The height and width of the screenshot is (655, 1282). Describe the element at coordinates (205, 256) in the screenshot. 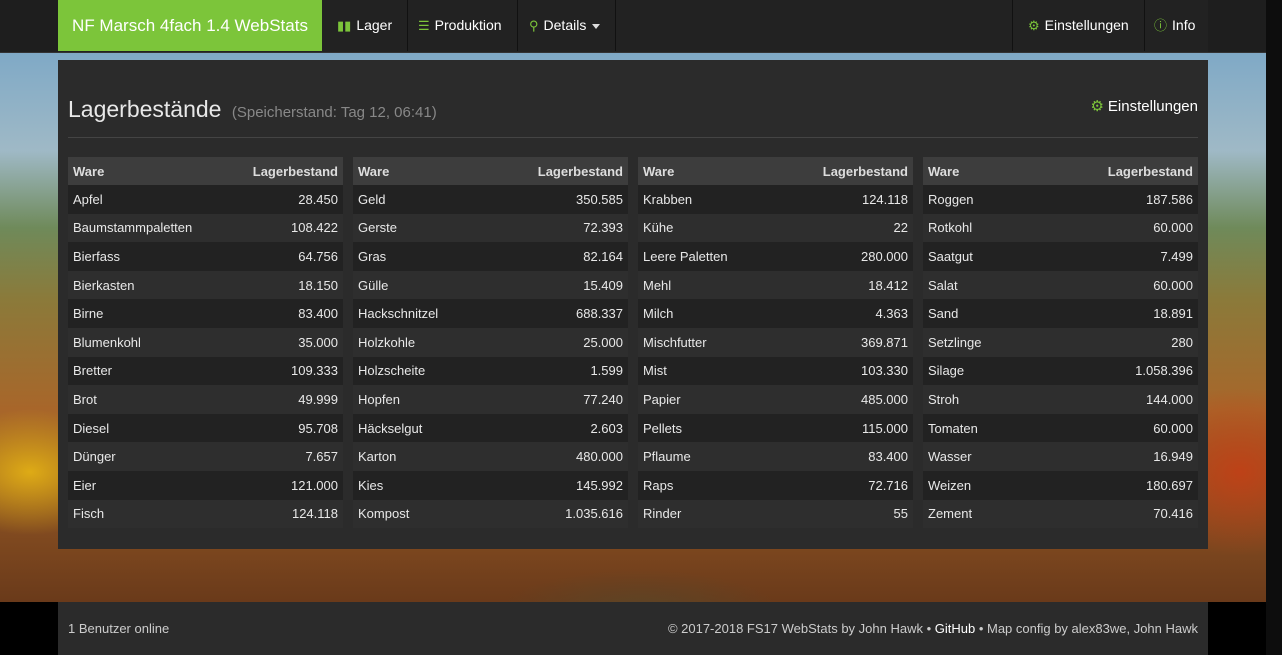

I see `table-row: Bierfass 64.756` at that location.